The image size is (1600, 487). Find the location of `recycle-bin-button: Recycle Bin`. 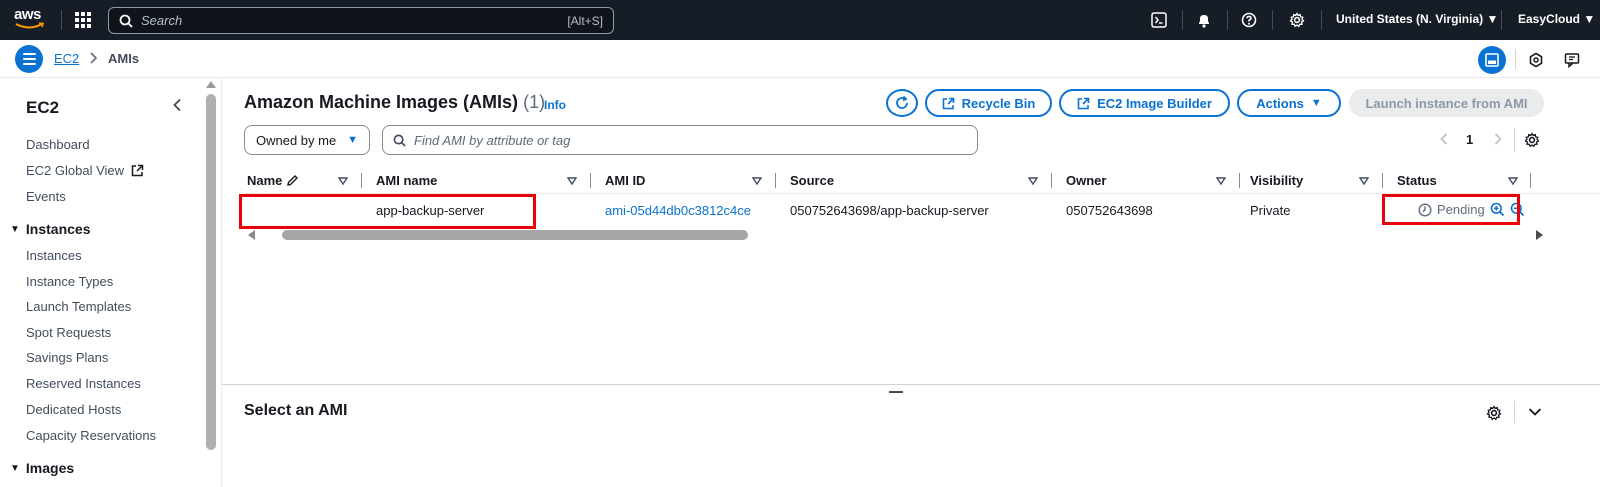

recycle-bin-button: Recycle Bin is located at coordinates (988, 103).